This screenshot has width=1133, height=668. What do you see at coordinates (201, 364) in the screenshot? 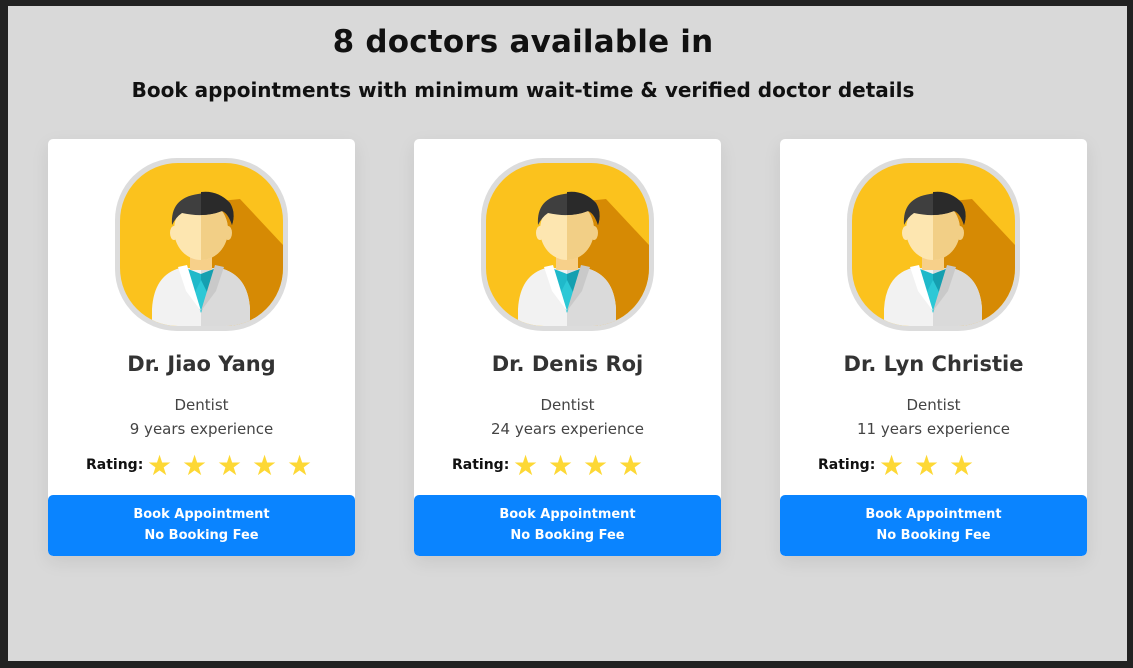
I see `doctor-name: Dr. Jiao Yang` at bounding box center [201, 364].